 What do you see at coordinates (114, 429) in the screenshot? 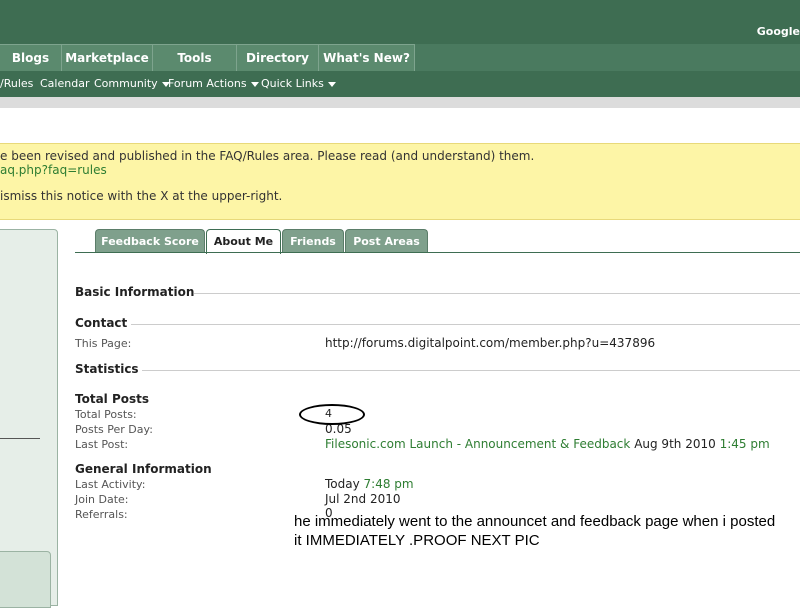
I see `posts-per-day-label: Posts Per Day:` at bounding box center [114, 429].